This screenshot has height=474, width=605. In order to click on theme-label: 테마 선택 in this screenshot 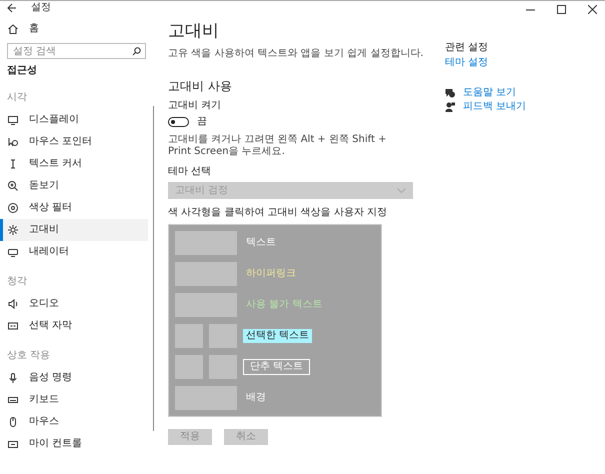, I will do `click(190, 172)`.